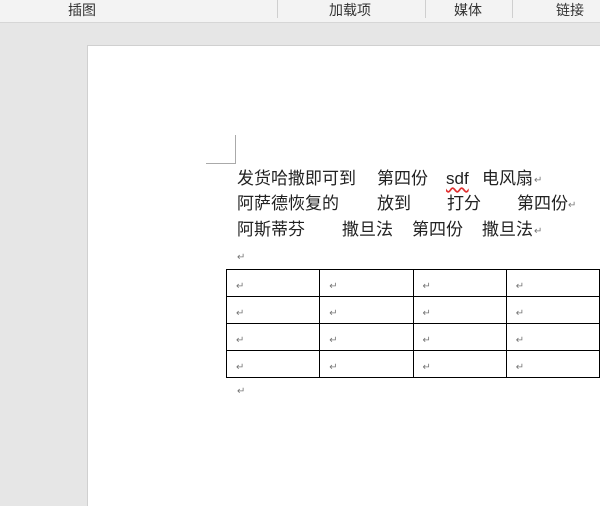 The width and height of the screenshot is (600, 506). What do you see at coordinates (271, 230) in the screenshot?
I see `text-segment: 阿斯蒂芬` at bounding box center [271, 230].